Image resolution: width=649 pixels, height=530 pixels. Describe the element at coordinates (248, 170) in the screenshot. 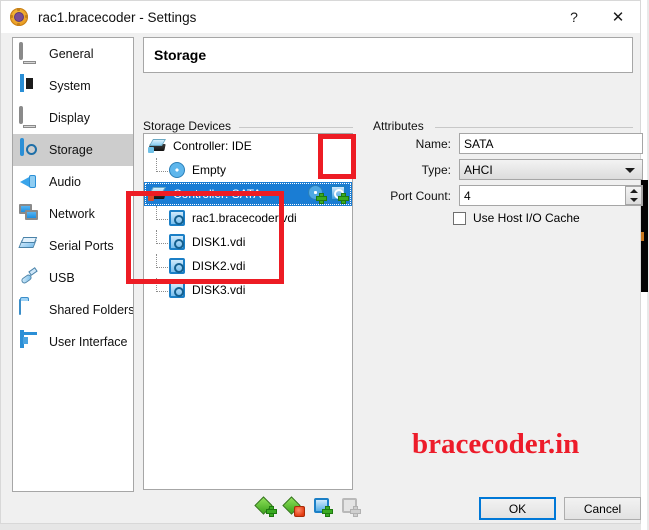

I see `tree-item-empty: Empty` at that location.